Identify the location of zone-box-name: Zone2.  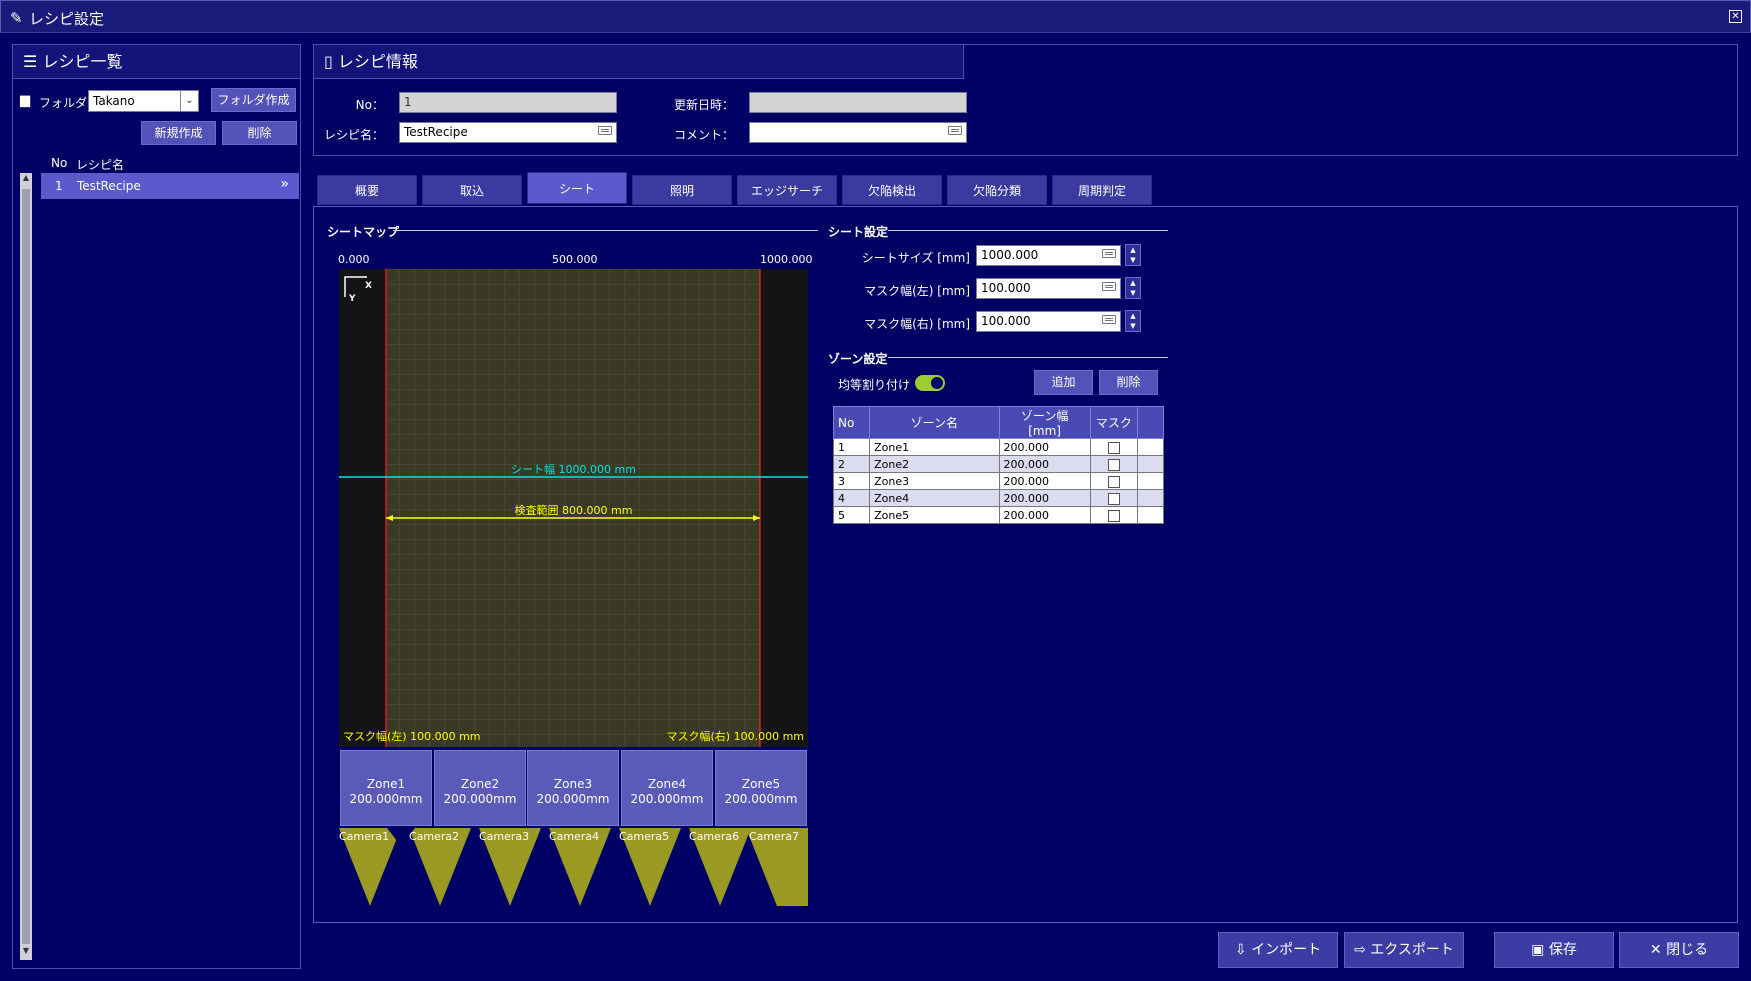
(480, 784).